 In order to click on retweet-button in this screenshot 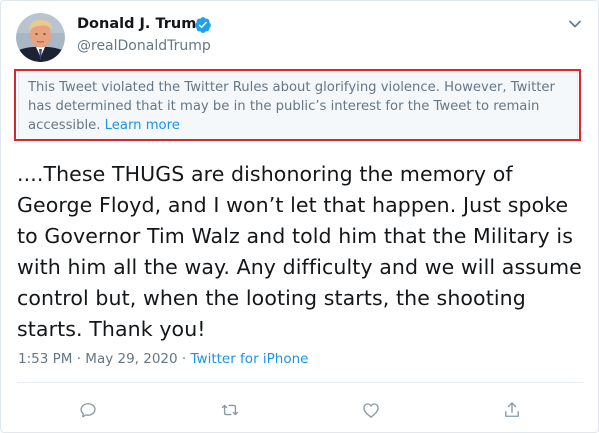, I will do `click(230, 410)`.